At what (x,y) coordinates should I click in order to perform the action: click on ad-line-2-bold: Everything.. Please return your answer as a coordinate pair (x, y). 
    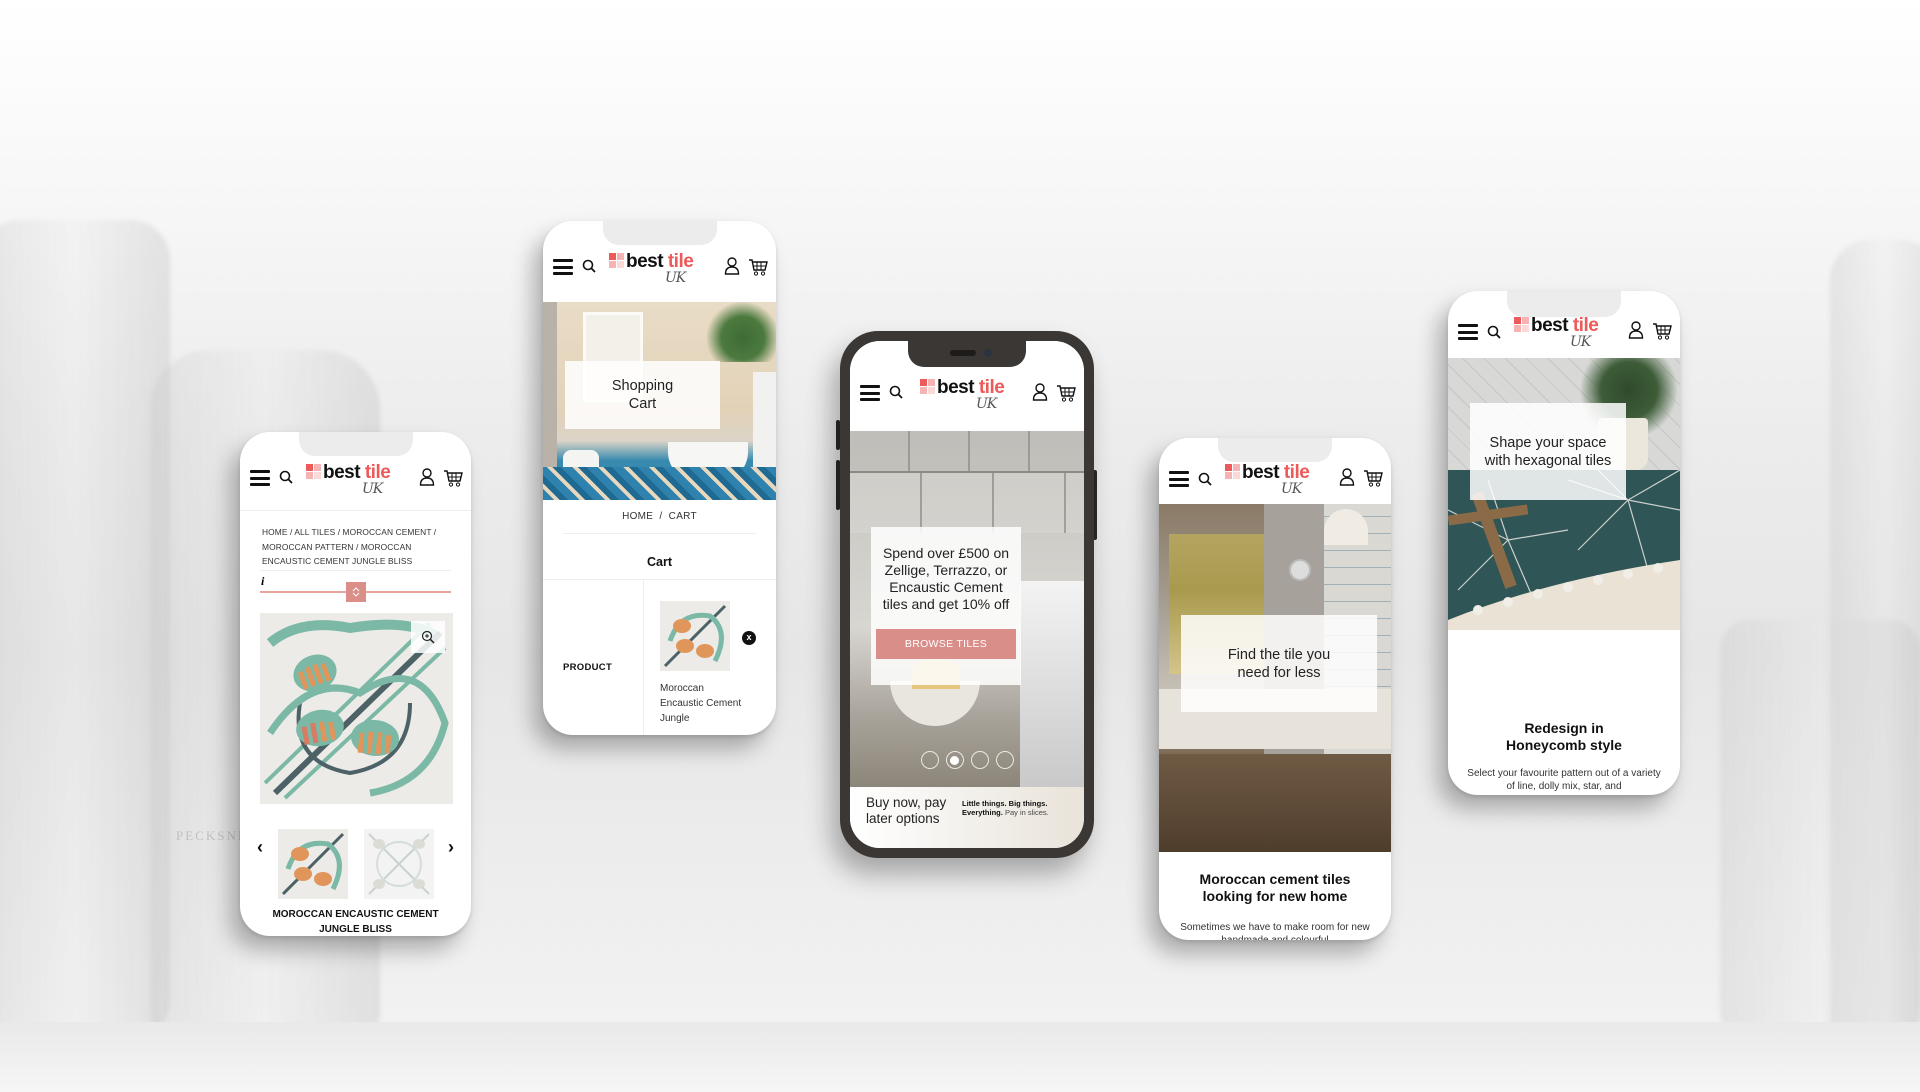
    Looking at the image, I should click on (982, 812).